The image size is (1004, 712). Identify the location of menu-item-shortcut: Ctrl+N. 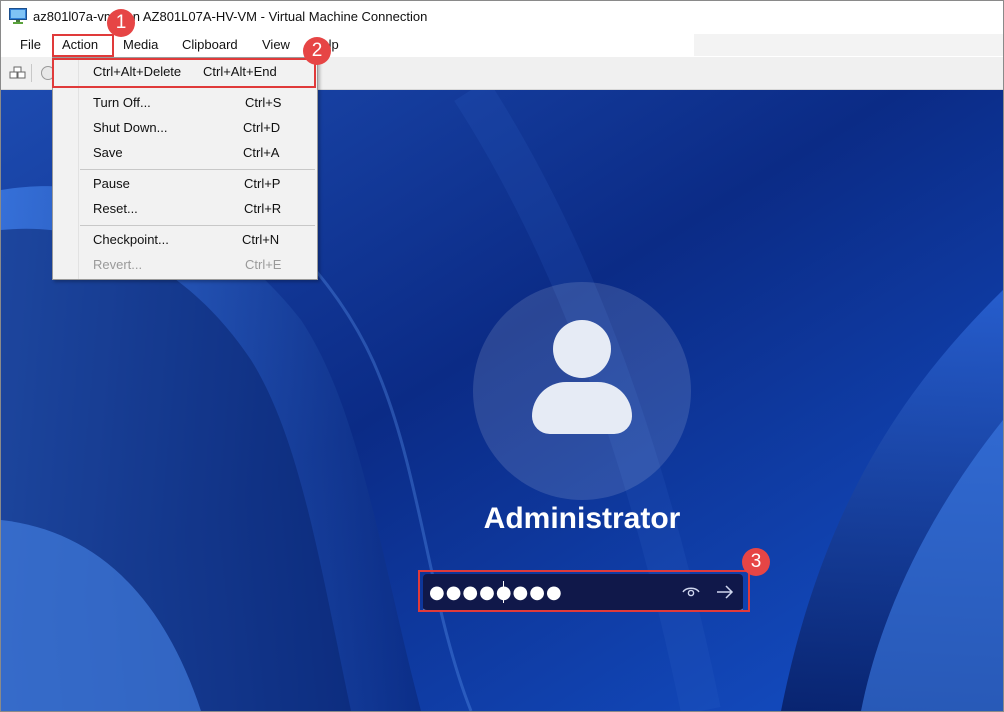
(261, 239).